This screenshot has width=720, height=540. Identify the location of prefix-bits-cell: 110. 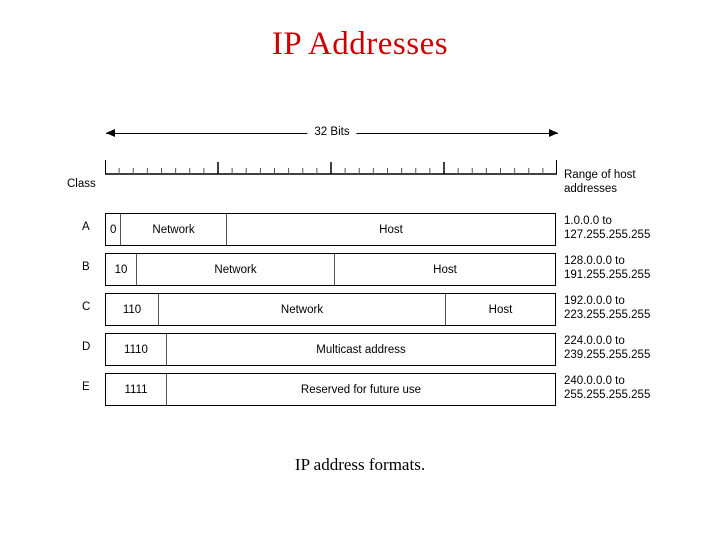
(132, 309).